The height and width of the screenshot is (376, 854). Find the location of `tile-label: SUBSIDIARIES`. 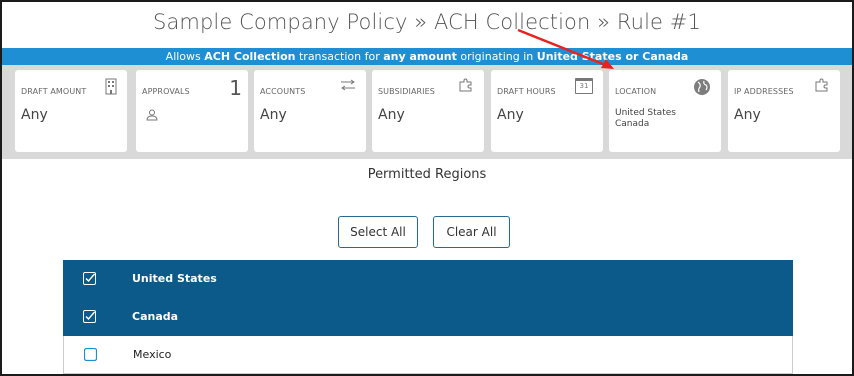

tile-label: SUBSIDIARIES is located at coordinates (406, 91).